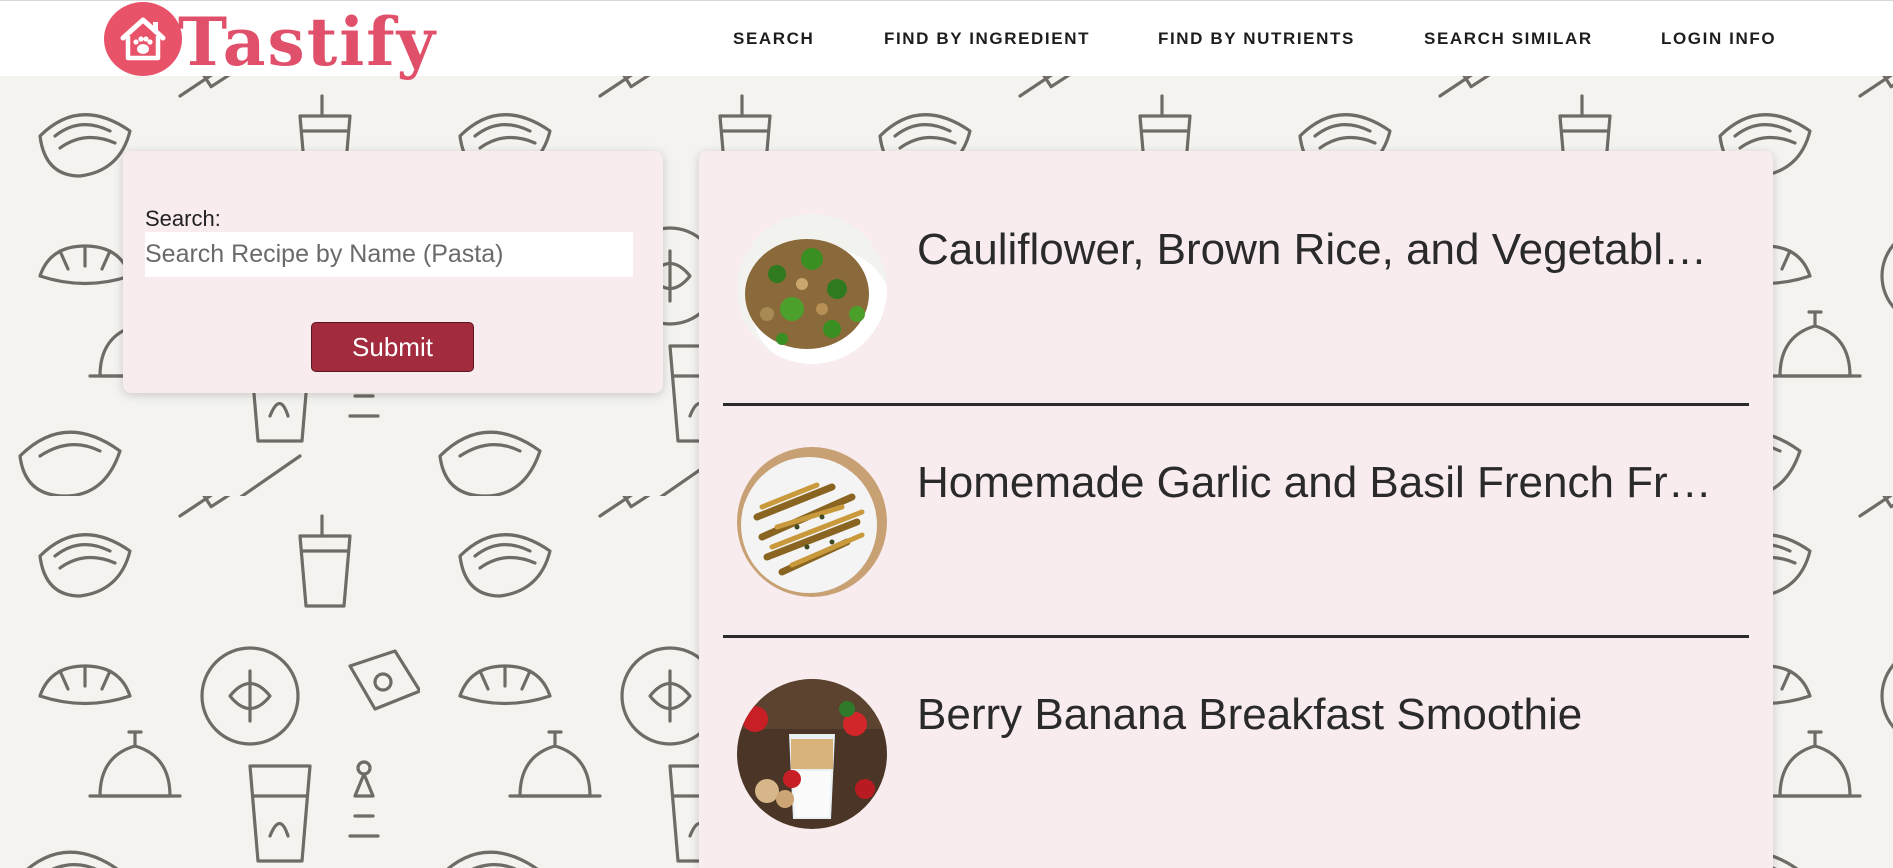 This screenshot has height=868, width=1893. I want to click on recipe-title: Berry Banana Breakfast Smoothie, so click(1250, 714).